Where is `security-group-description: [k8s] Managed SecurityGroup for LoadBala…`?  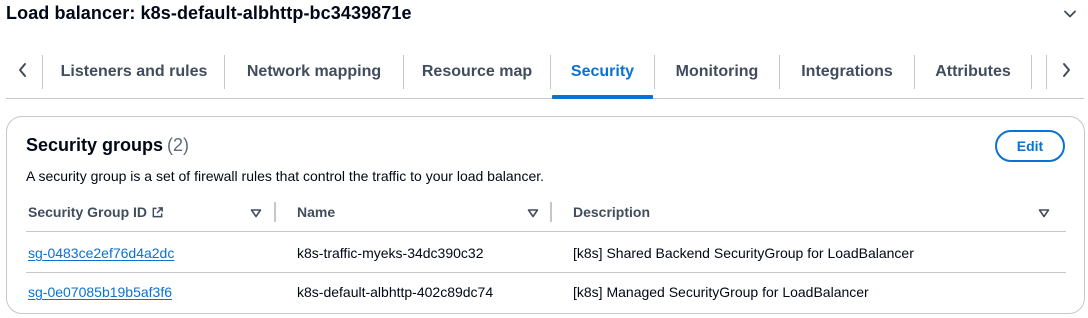 security-group-description: [k8s] Managed SecurityGroup for LoadBala… is located at coordinates (721, 292).